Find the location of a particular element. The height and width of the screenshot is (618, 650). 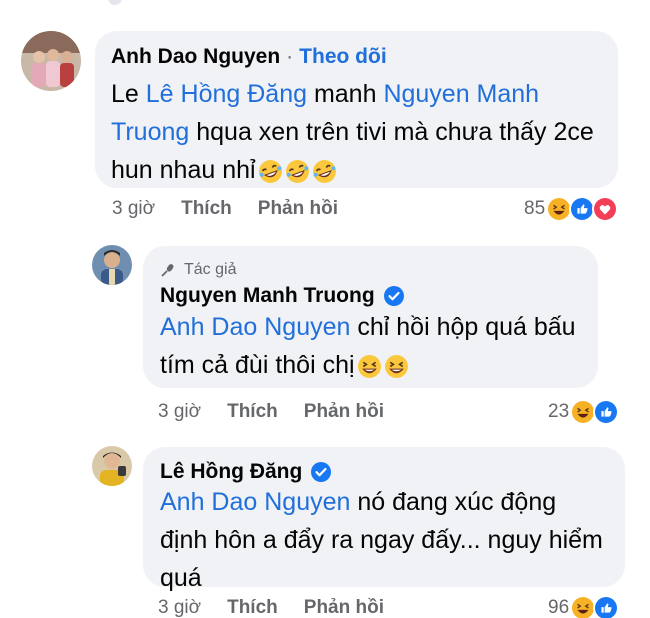

comment-author: Anh Dao Nguyen is located at coordinates (195, 57).